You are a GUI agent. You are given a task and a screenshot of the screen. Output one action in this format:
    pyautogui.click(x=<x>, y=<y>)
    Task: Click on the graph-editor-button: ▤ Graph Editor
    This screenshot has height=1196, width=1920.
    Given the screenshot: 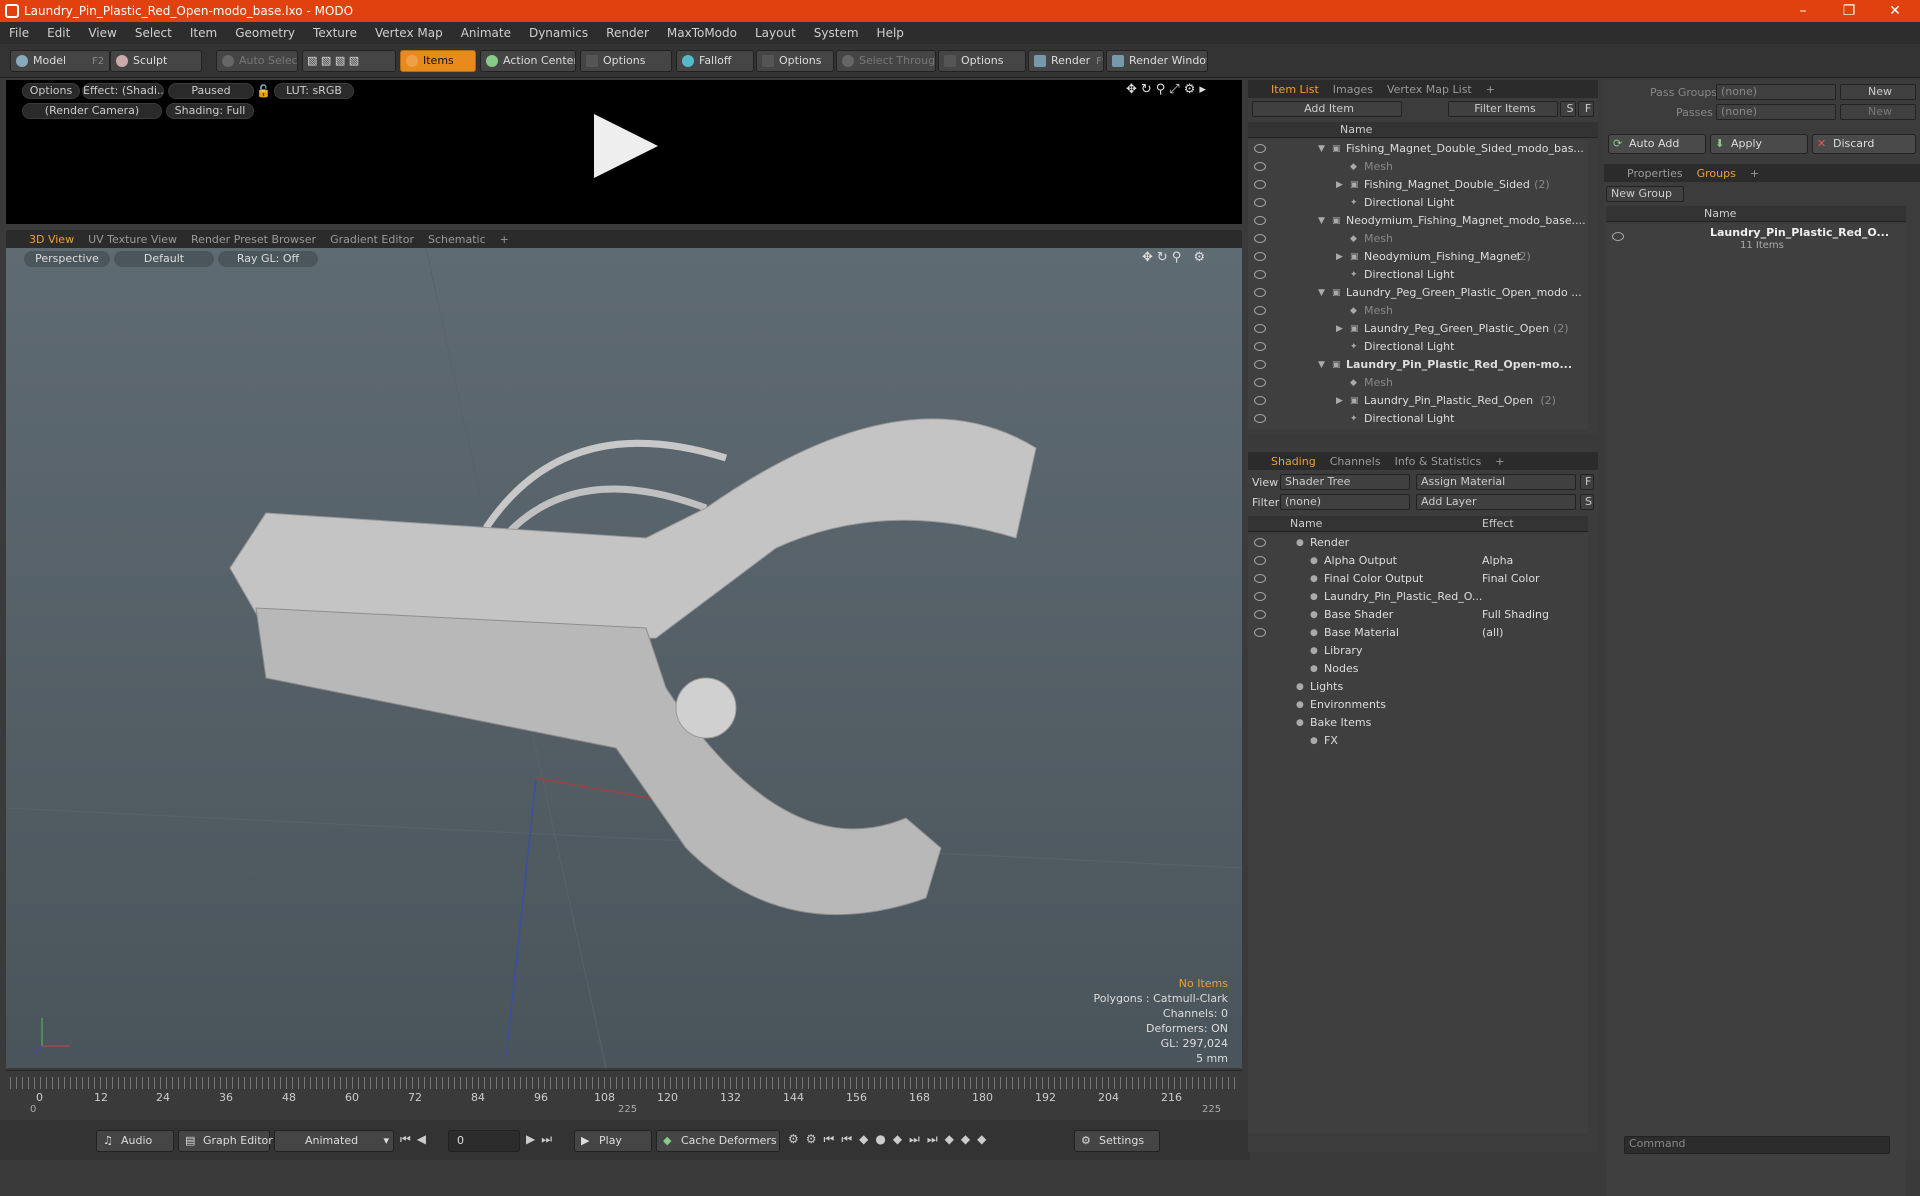 What is the action you would take?
    pyautogui.click(x=225, y=1141)
    